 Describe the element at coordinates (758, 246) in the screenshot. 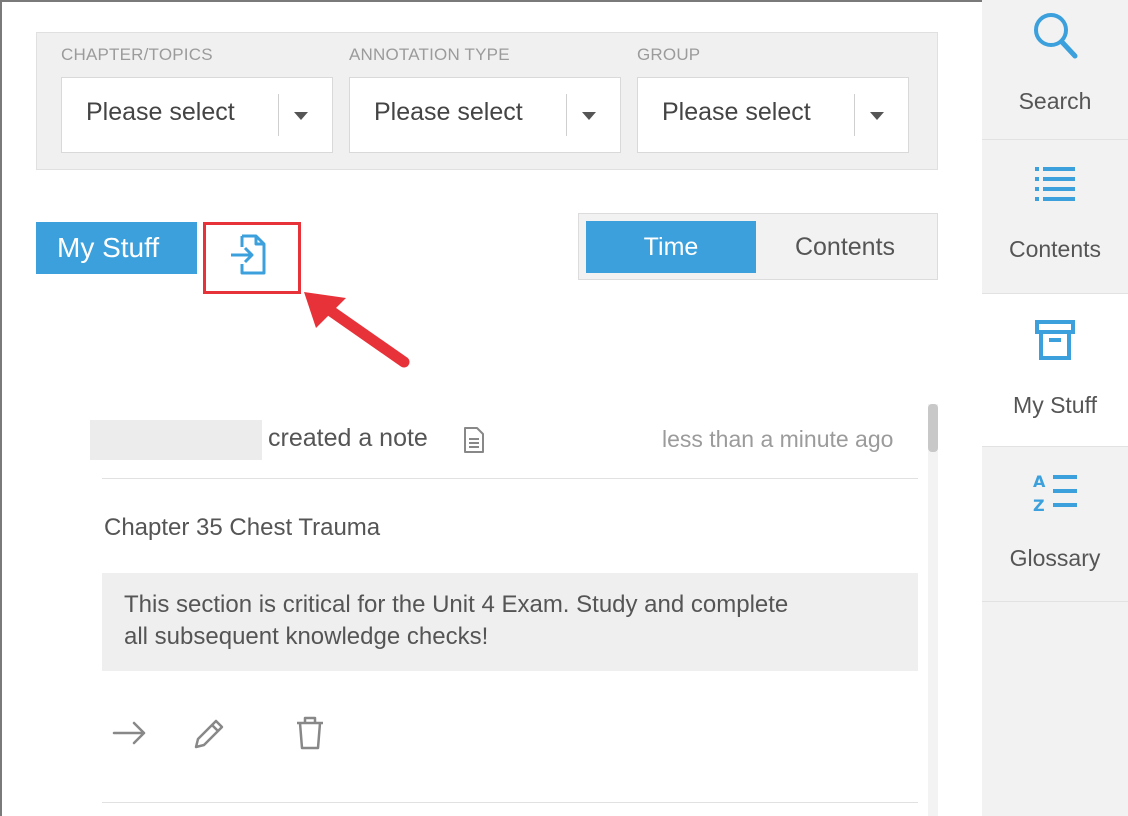

I see `sort-toggle: Time Contents` at that location.